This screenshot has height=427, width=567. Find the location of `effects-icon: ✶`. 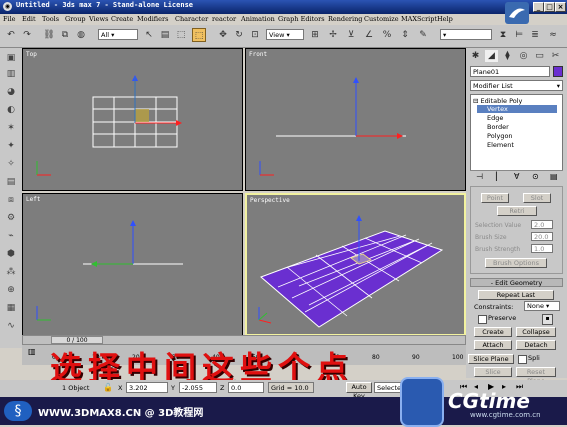

effects-icon: ✶ is located at coordinates (11, 128).